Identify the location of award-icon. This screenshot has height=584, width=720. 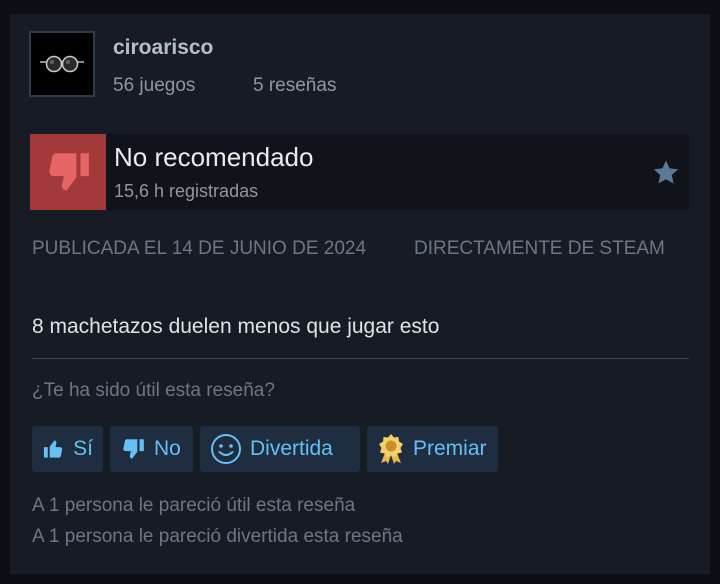
(391, 449).